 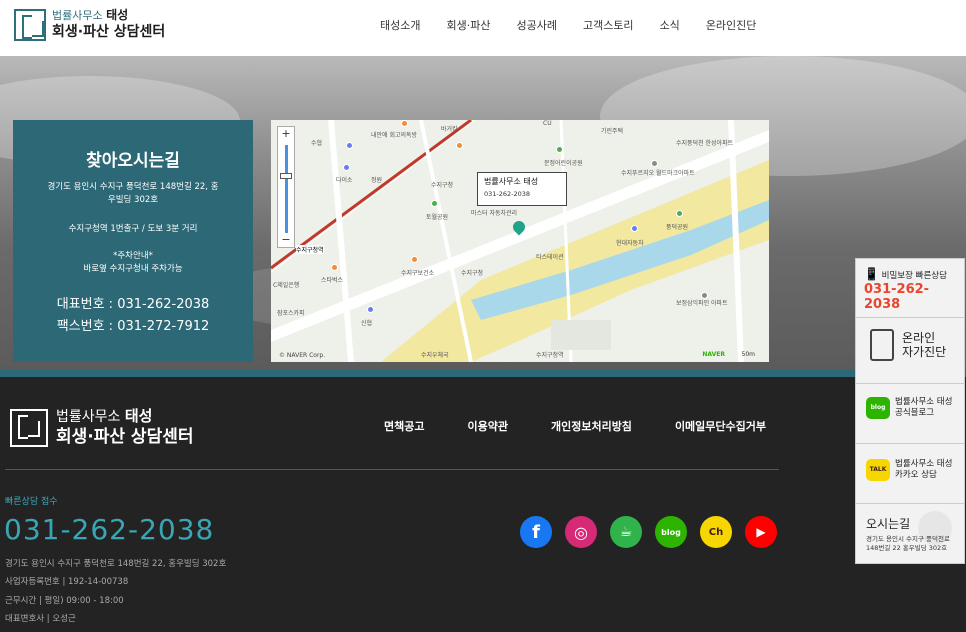 I want to click on map-label: 스타벅스, so click(x=332, y=280).